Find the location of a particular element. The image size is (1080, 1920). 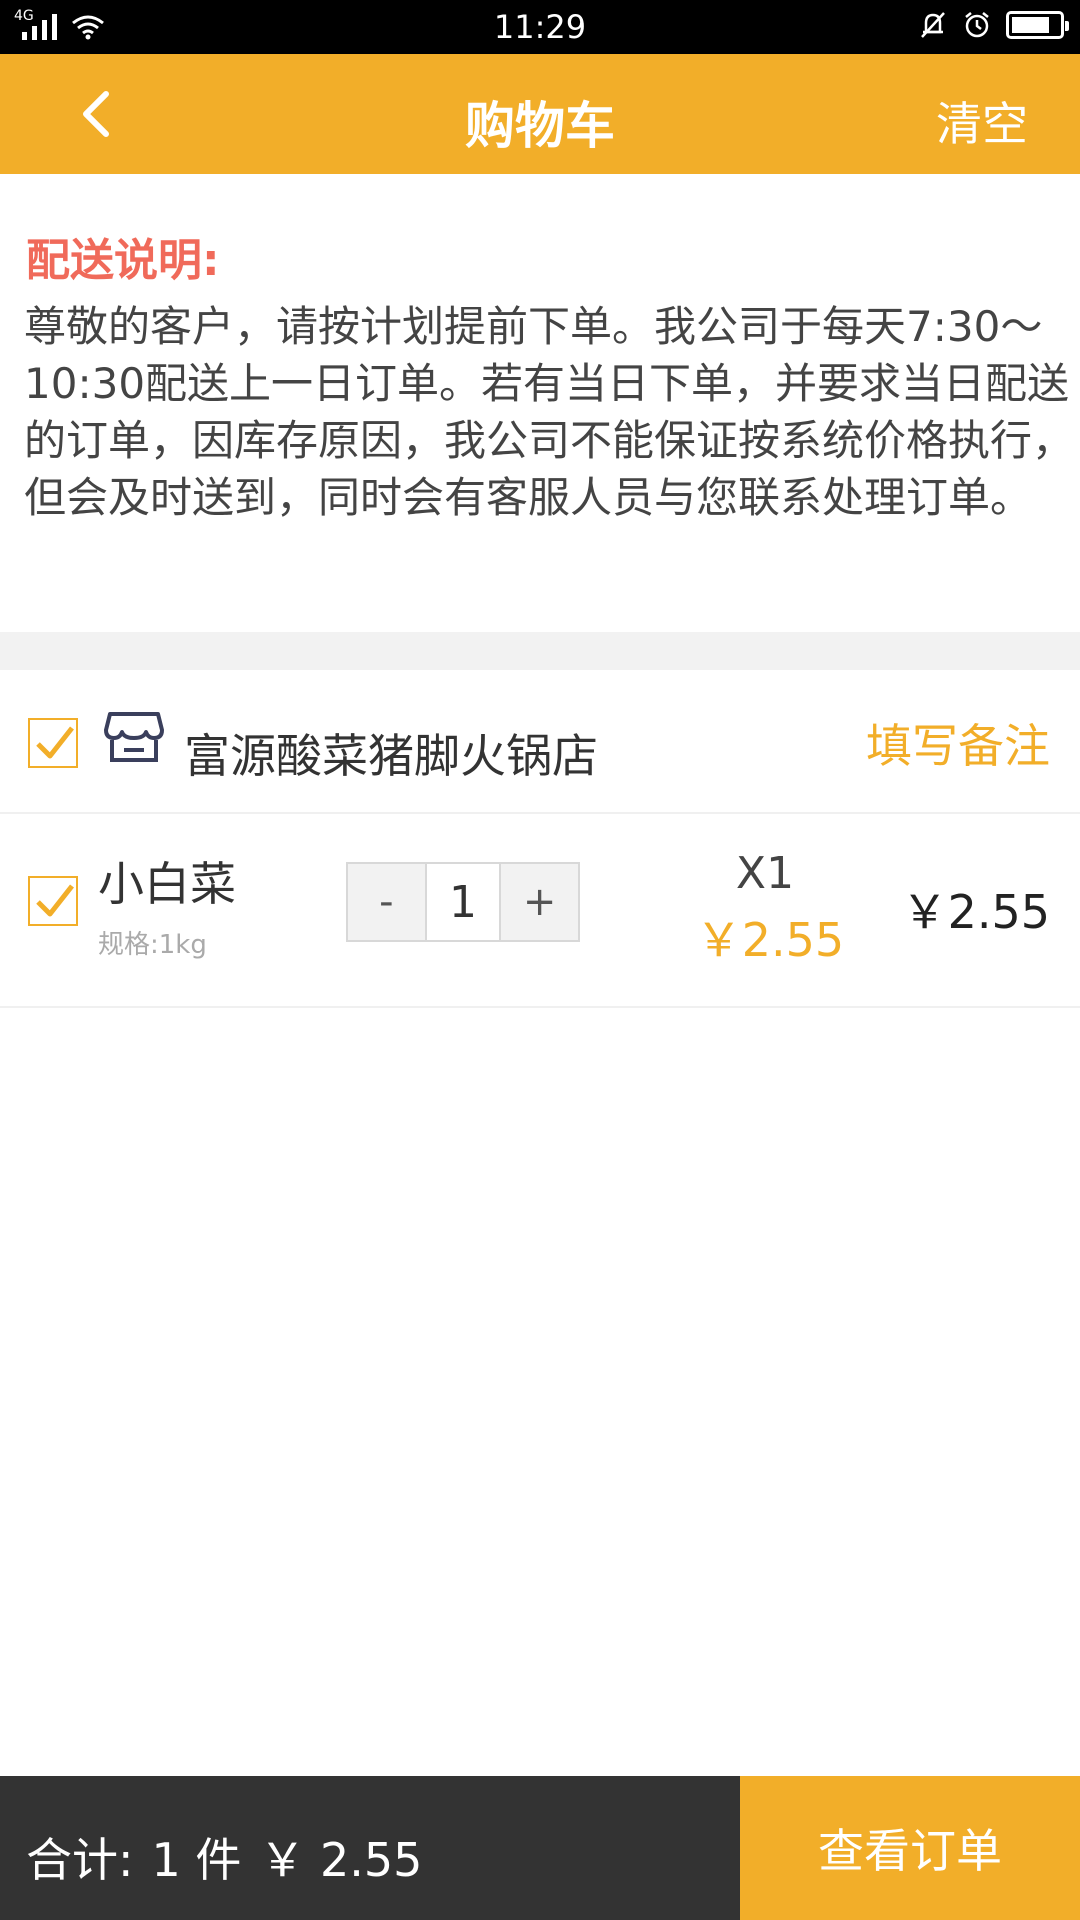

item-name: 小白菜 is located at coordinates (167, 884).